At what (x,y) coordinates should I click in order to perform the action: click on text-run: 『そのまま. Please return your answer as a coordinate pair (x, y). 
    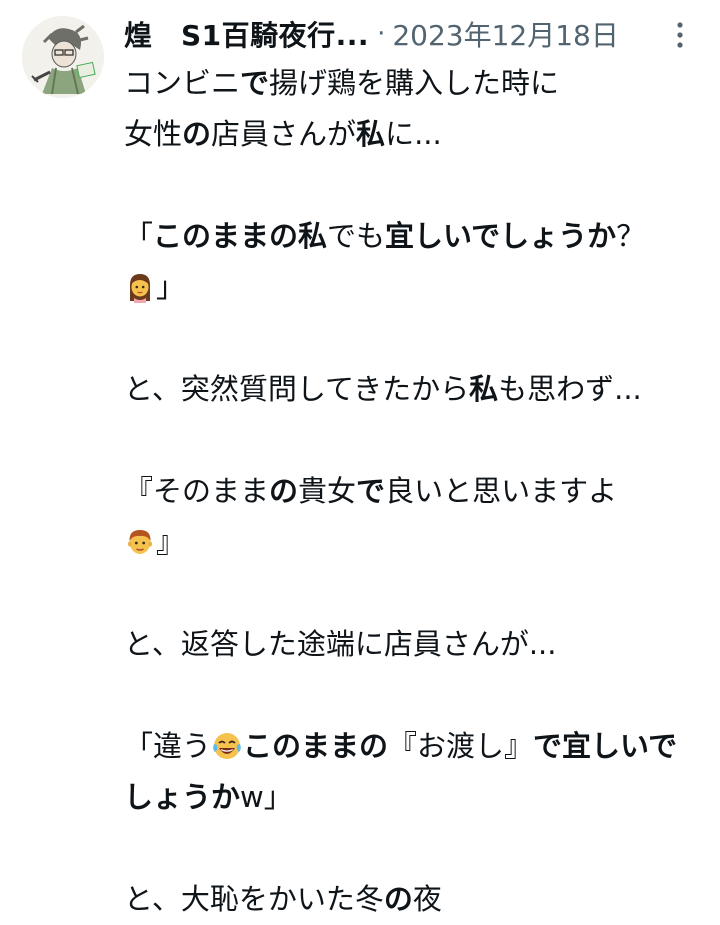
    Looking at the image, I should click on (197, 491).